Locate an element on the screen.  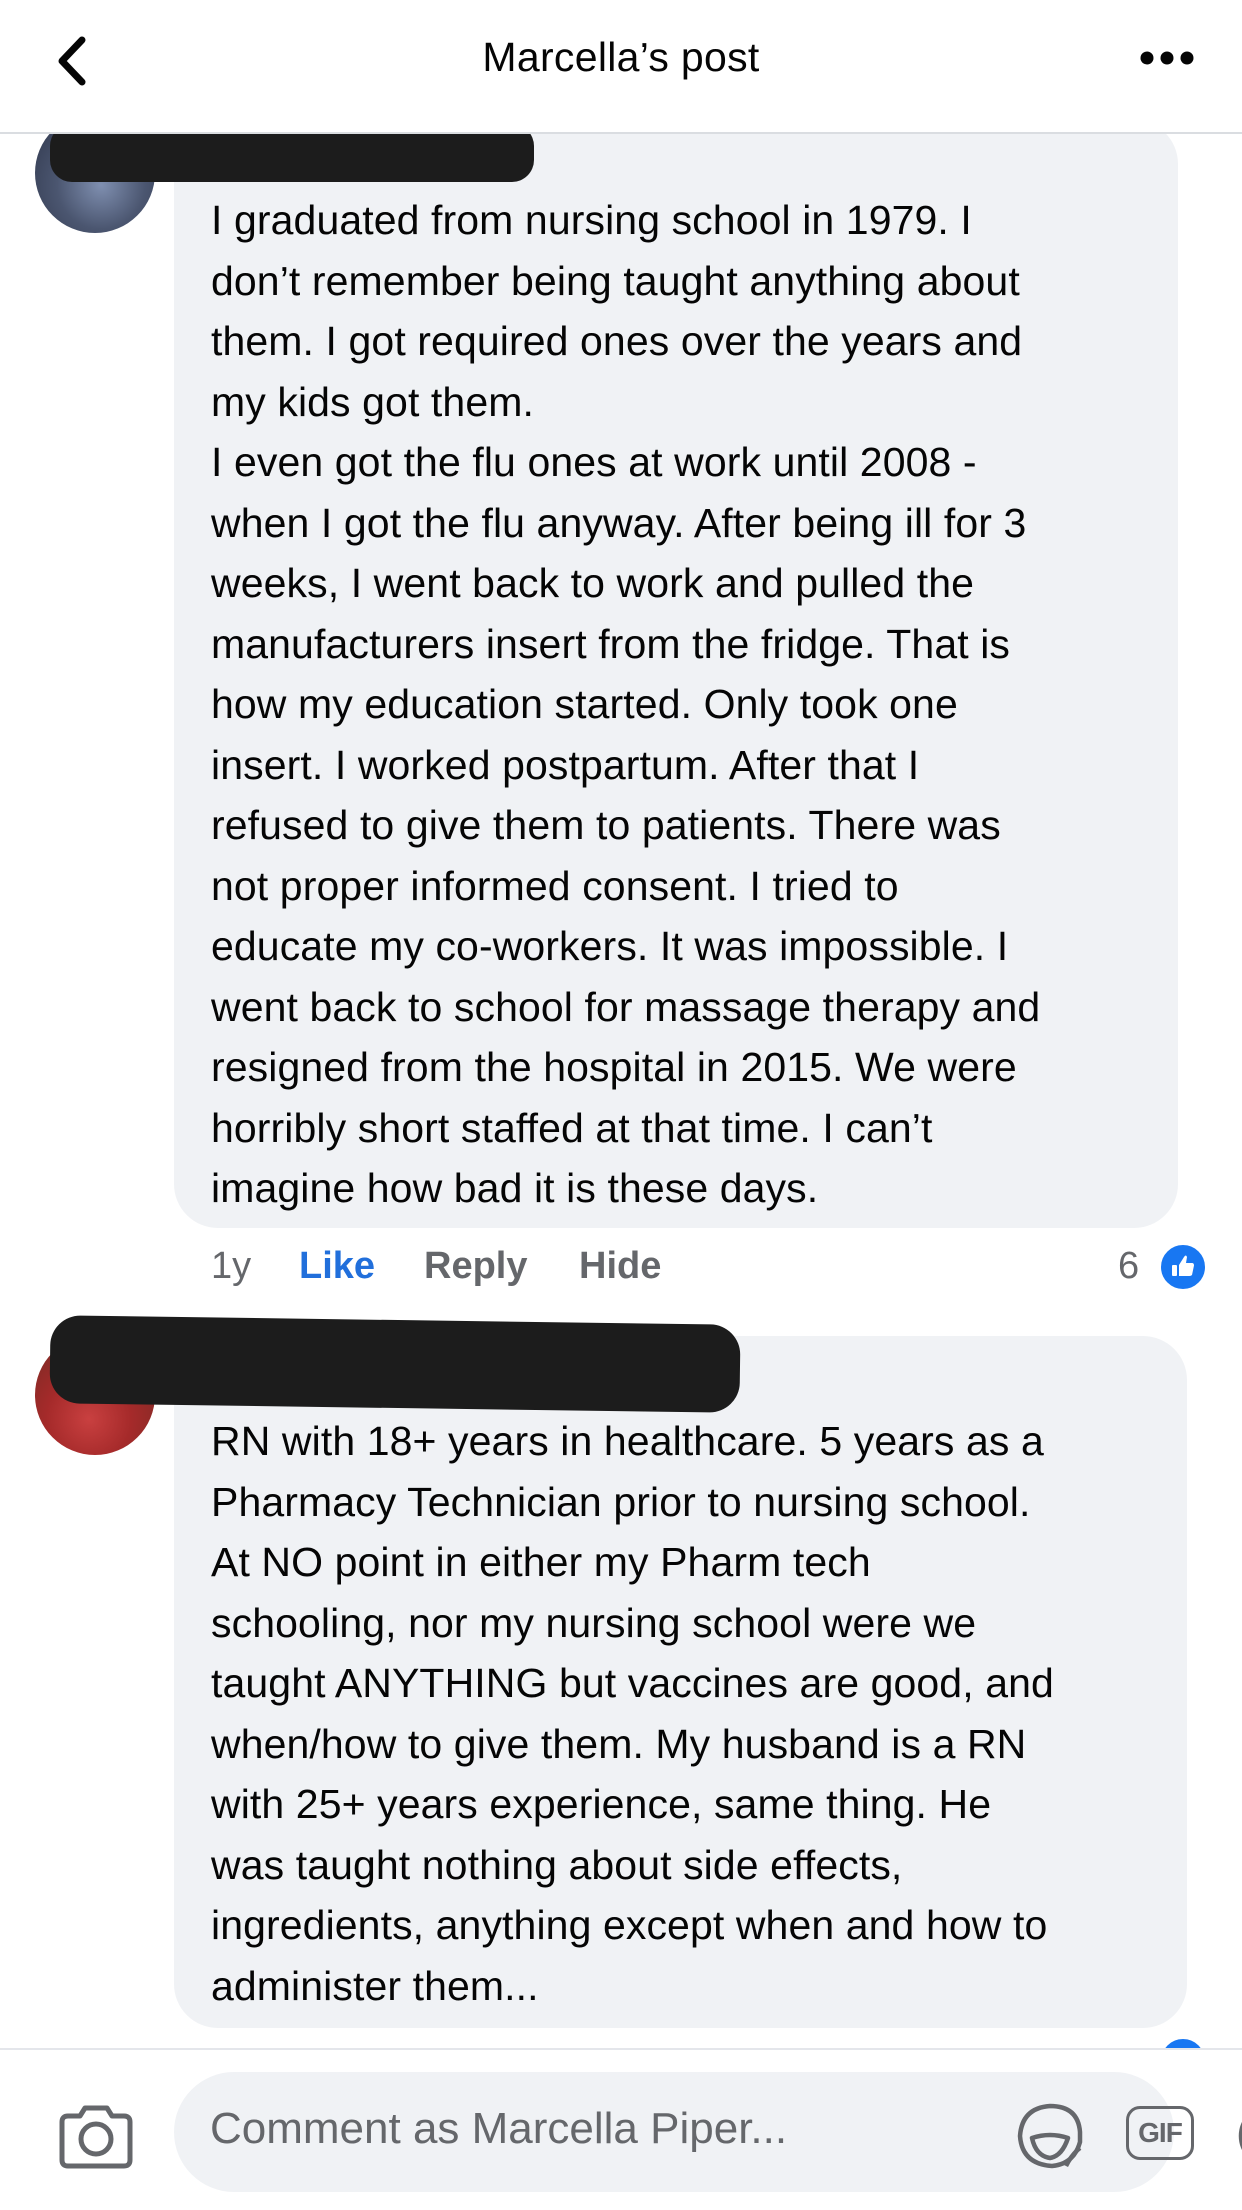
comment-box: GIF is located at coordinates (708, 2132).